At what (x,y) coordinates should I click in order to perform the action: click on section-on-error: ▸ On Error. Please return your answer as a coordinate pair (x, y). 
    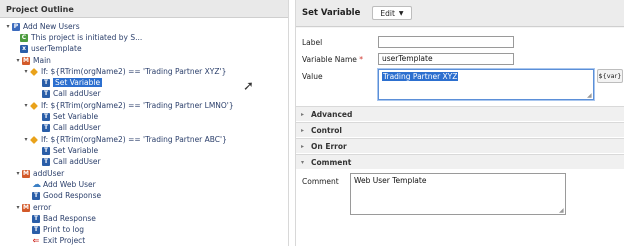
    Looking at the image, I should click on (460, 145).